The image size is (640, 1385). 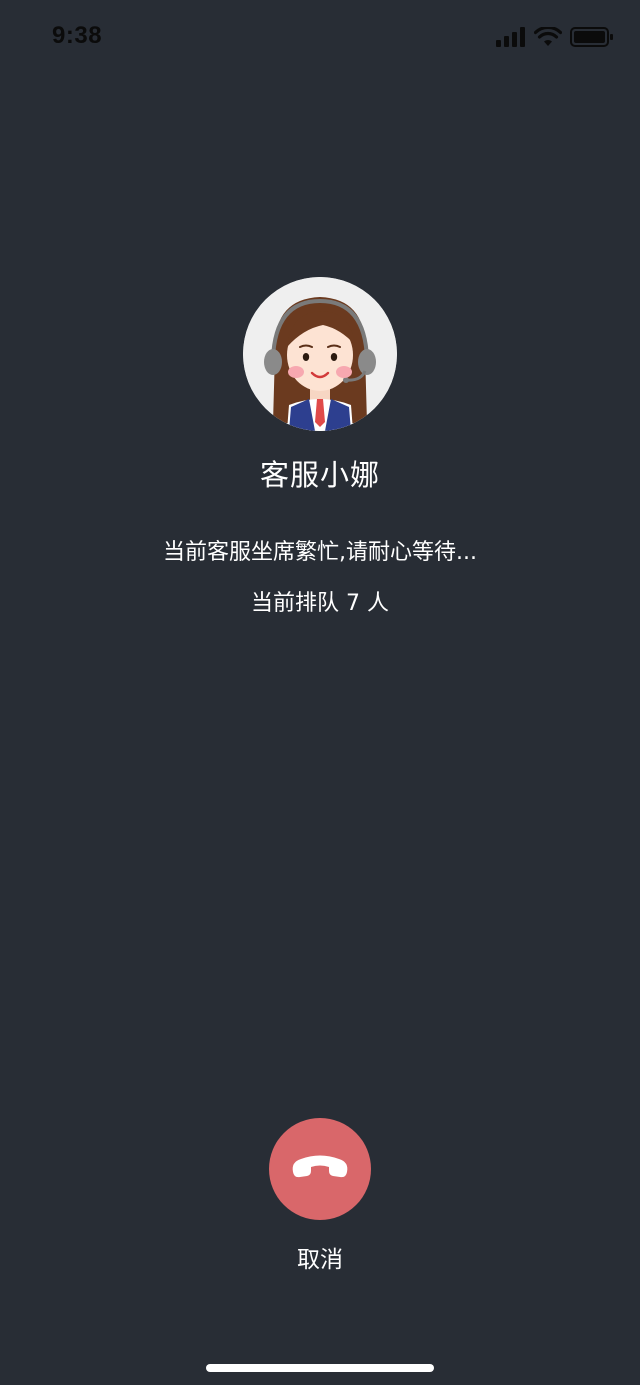 What do you see at coordinates (320, 1368) in the screenshot?
I see `home-indicator` at bounding box center [320, 1368].